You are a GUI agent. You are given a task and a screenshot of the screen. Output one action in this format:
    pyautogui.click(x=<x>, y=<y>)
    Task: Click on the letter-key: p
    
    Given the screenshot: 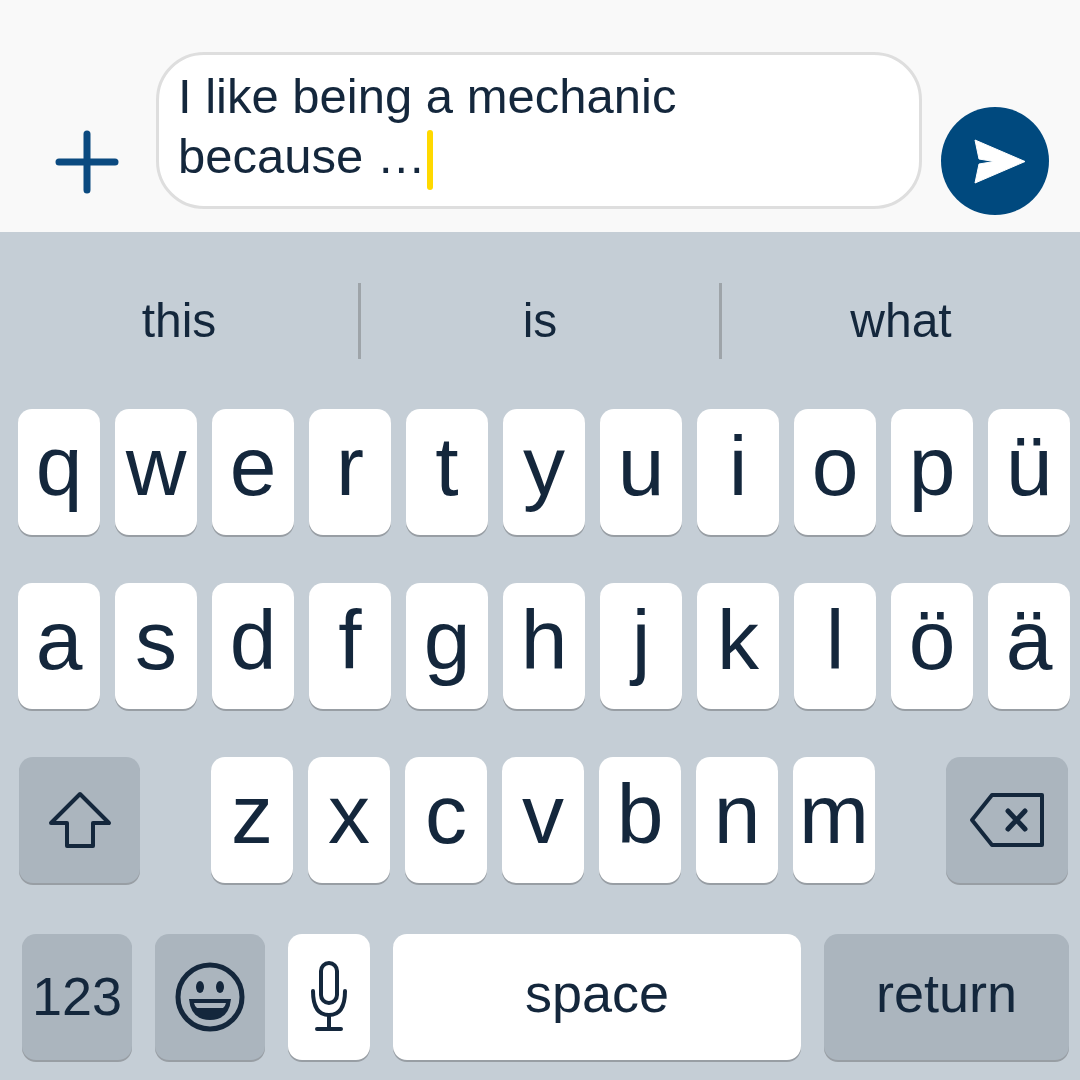 What is the action you would take?
    pyautogui.click(x=932, y=472)
    